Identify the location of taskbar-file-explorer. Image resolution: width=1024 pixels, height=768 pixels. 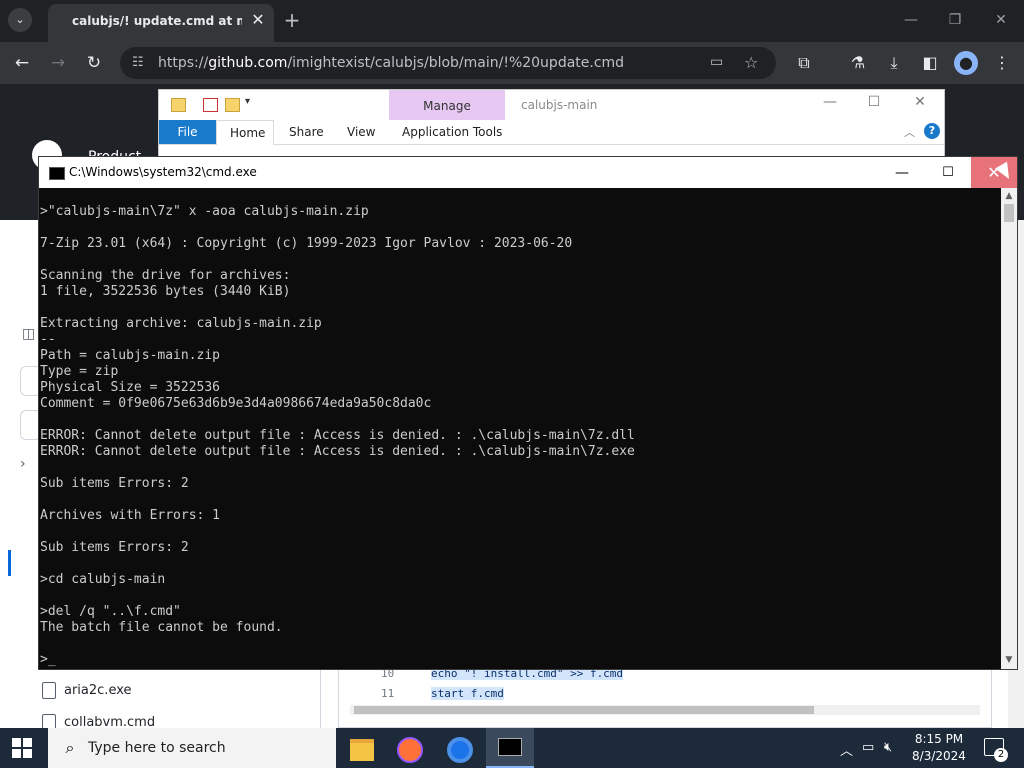
(362, 748).